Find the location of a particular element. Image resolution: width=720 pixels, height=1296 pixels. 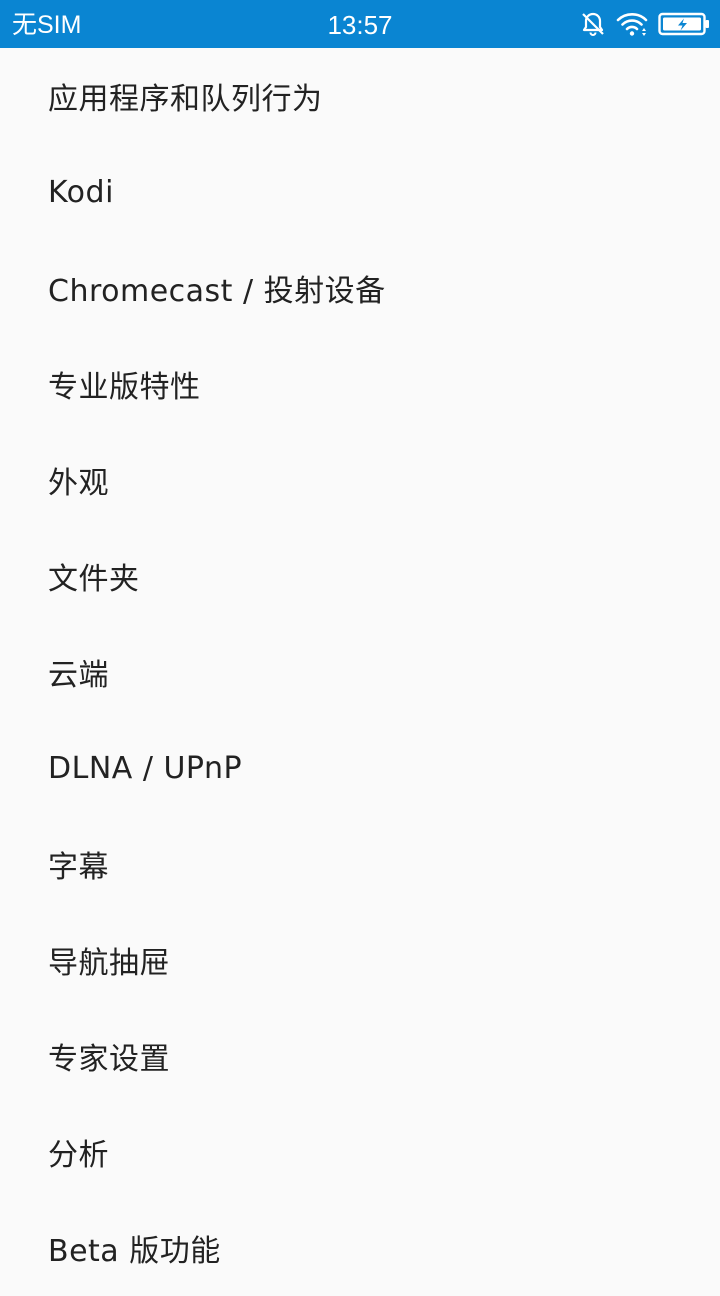

settings-item-pro-features: 专业版特性 is located at coordinates (360, 384).